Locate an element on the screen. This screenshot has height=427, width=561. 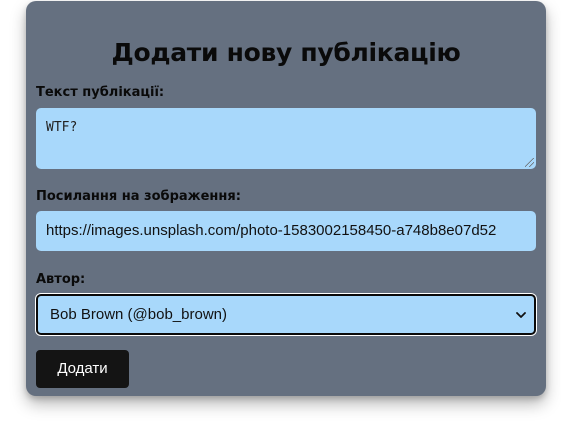
author-selected-value: Bob Brown (@bob_brown) is located at coordinates (138, 314).